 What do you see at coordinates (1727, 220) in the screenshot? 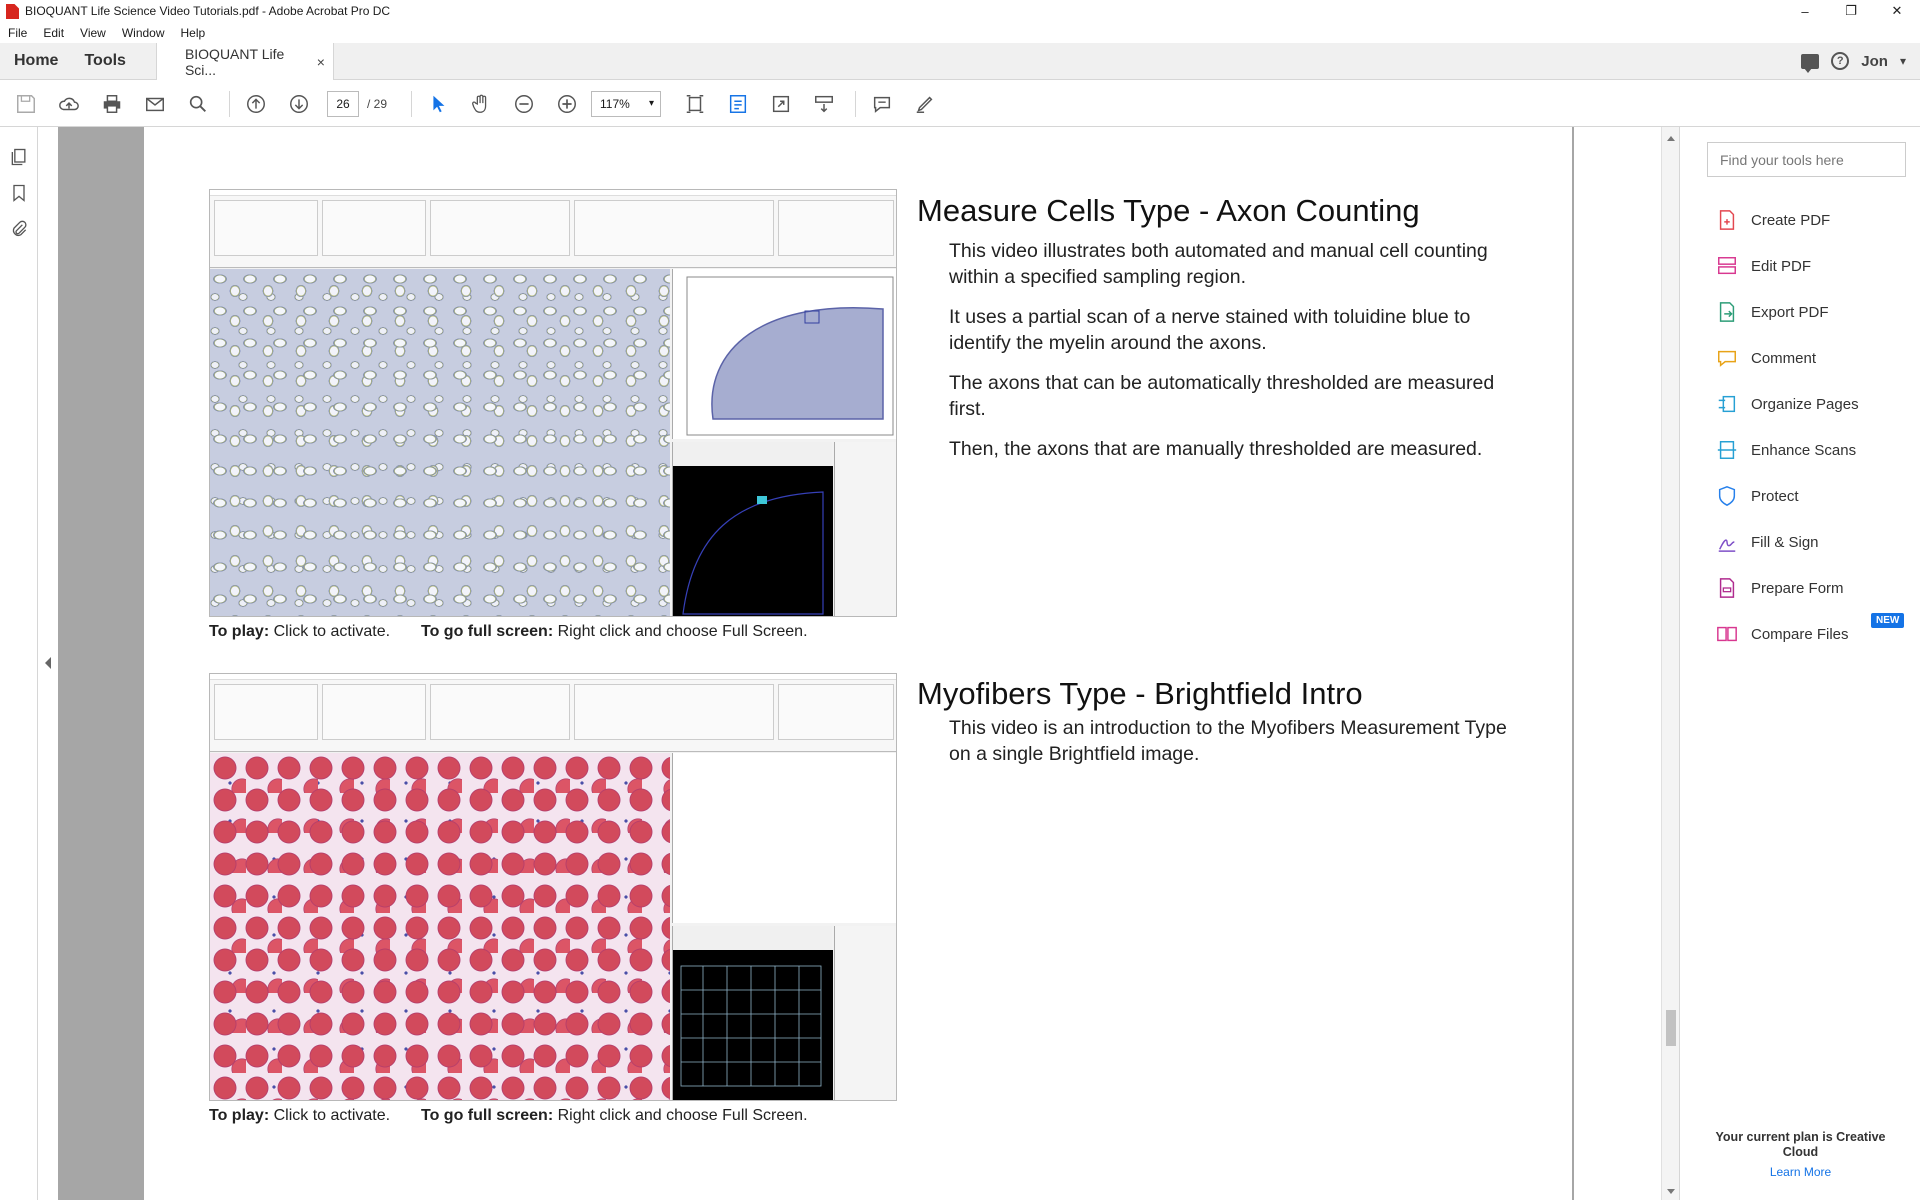
I see `create-pdf-icon` at bounding box center [1727, 220].